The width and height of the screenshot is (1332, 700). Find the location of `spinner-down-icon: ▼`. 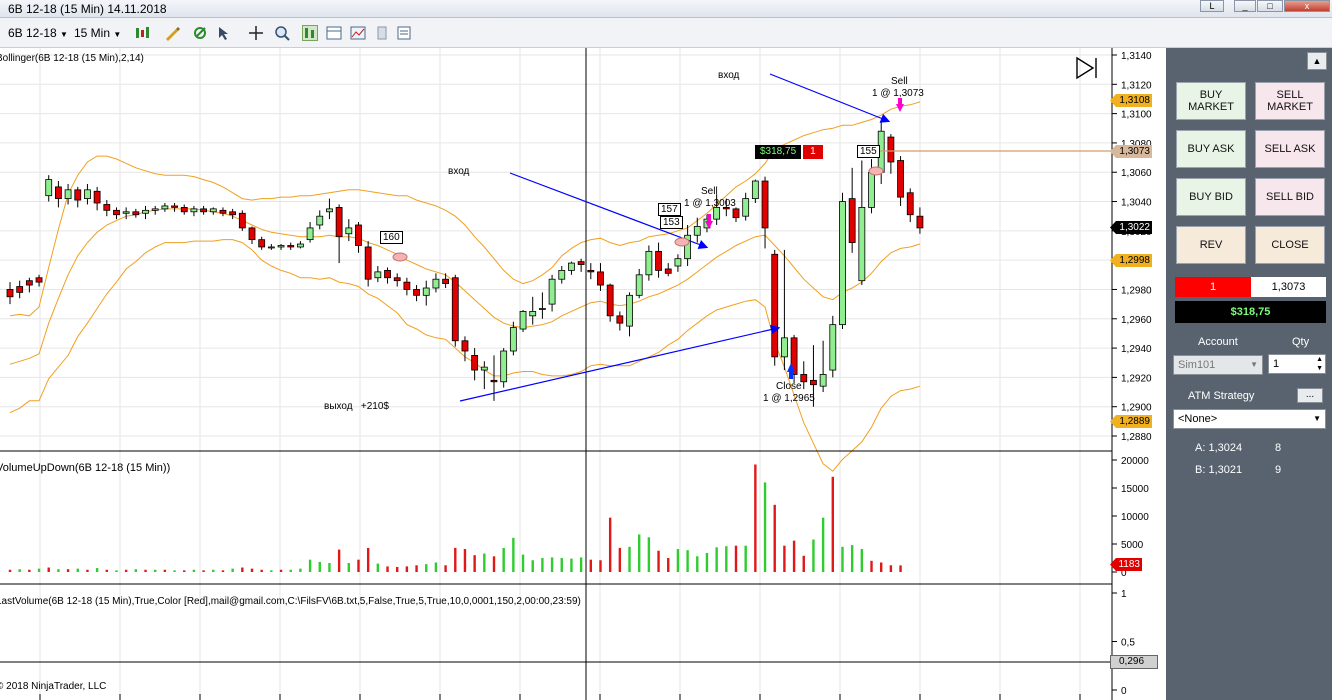

spinner-down-icon: ▼ is located at coordinates (1319, 368).